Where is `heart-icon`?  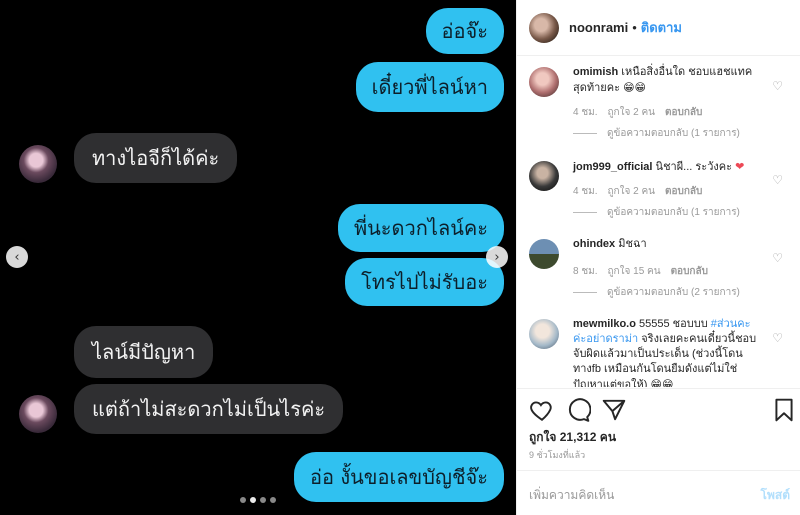
heart-icon is located at coordinates (542, 410).